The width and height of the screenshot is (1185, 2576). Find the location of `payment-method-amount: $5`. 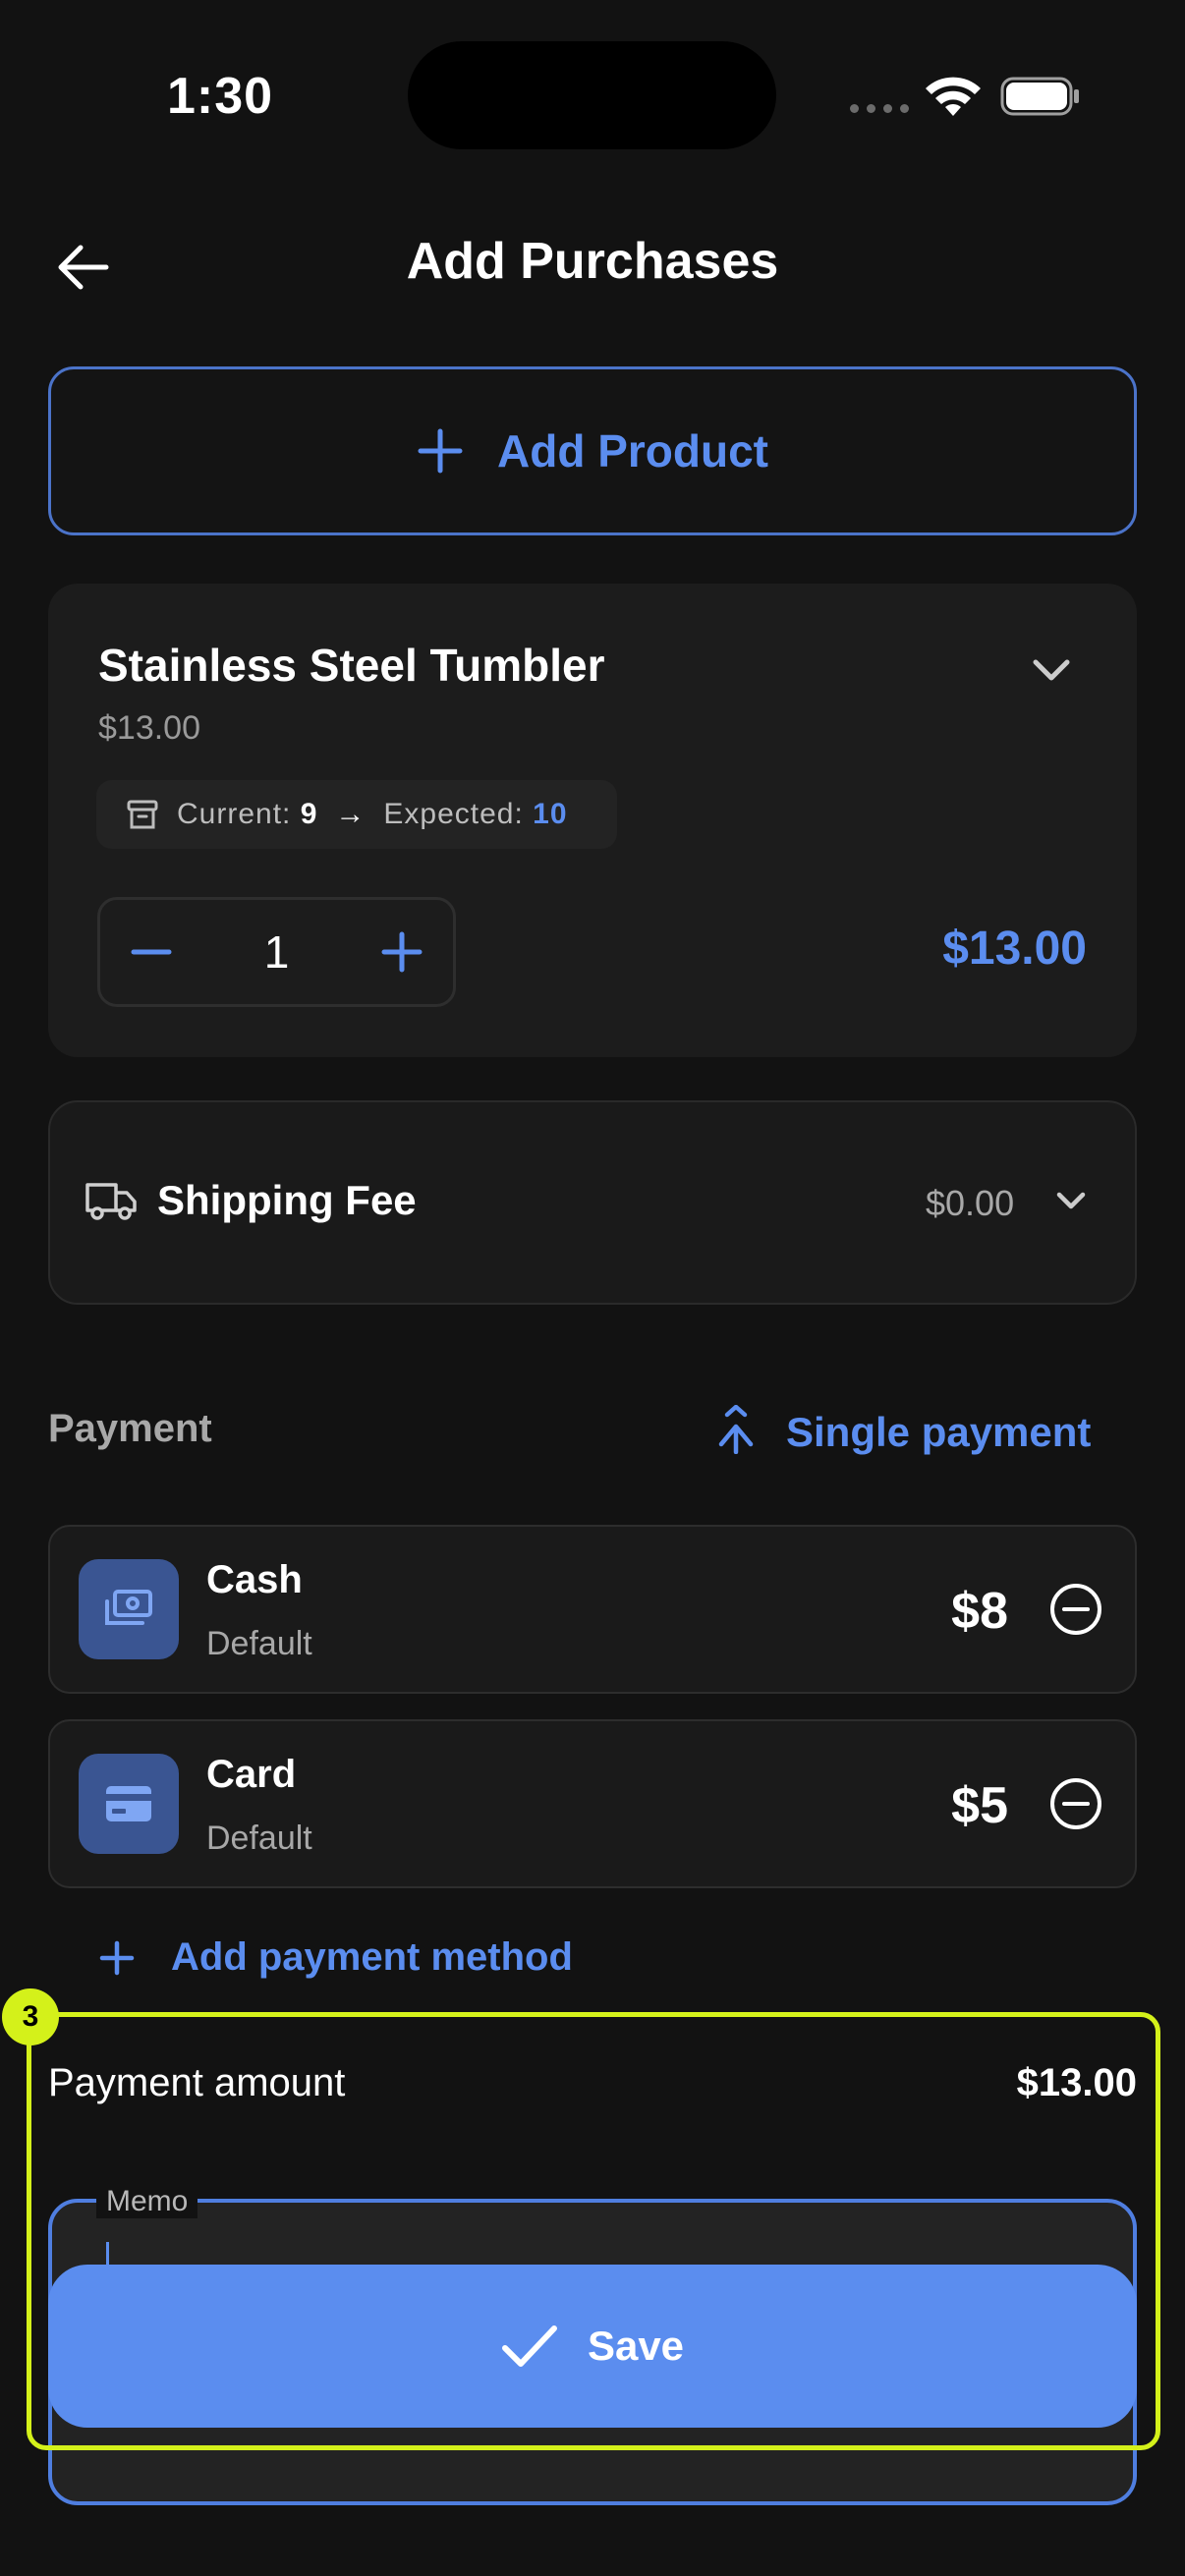

payment-method-amount: $5 is located at coordinates (980, 1805).